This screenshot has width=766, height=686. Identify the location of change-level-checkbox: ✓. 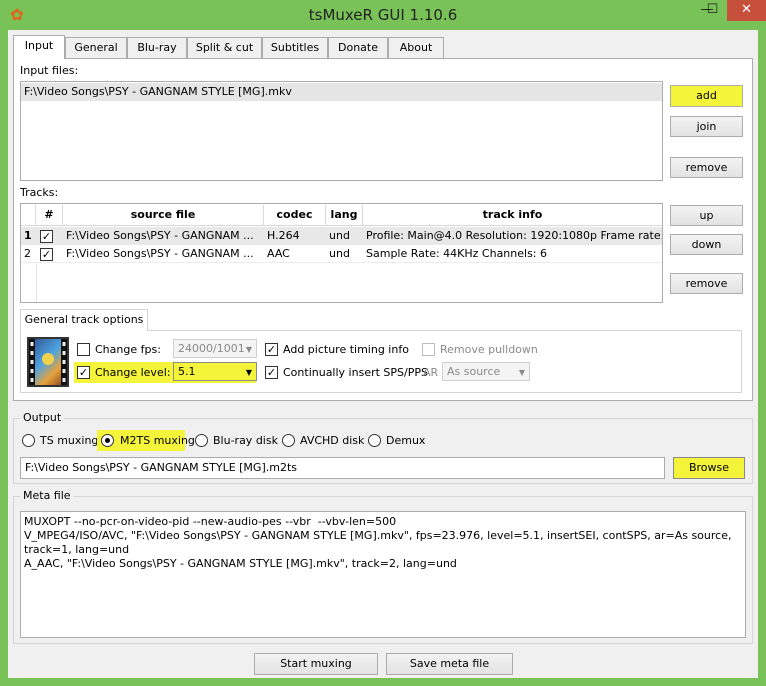
(83, 372).